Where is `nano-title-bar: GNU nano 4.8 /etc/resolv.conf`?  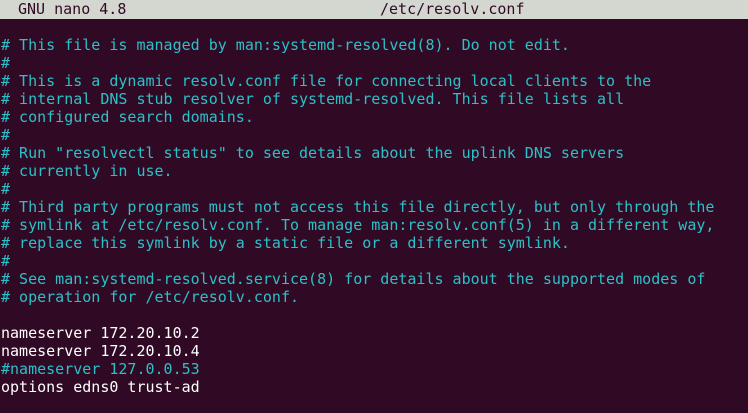 nano-title-bar: GNU nano 4.8 /etc/resolv.conf is located at coordinates (374, 9).